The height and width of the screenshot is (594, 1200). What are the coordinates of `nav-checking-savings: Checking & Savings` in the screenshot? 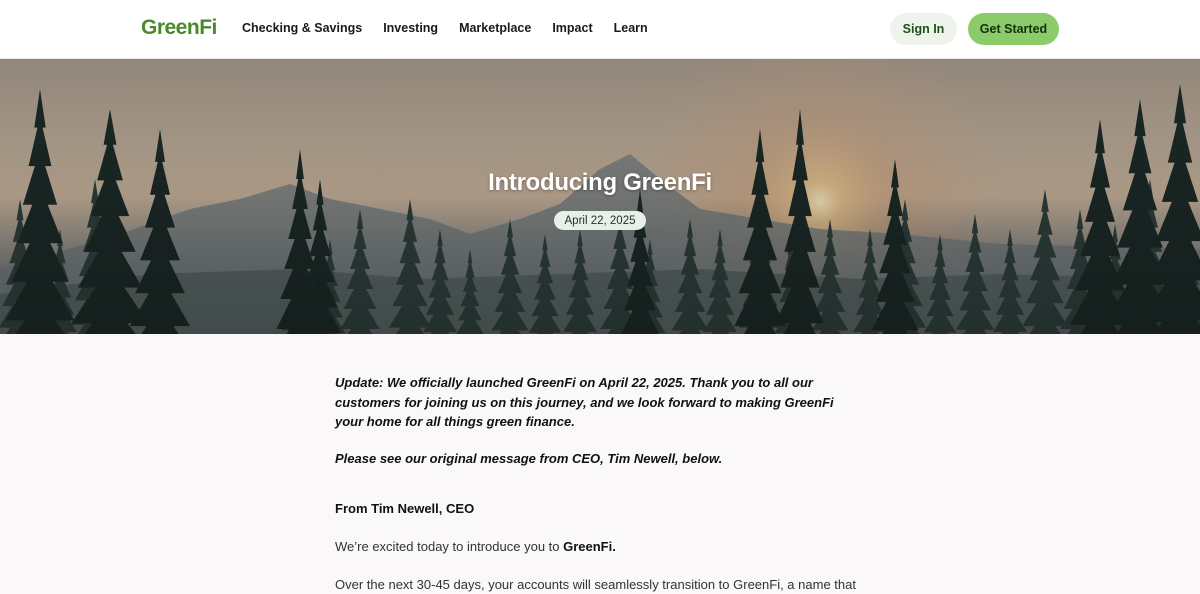 It's located at (302, 28).